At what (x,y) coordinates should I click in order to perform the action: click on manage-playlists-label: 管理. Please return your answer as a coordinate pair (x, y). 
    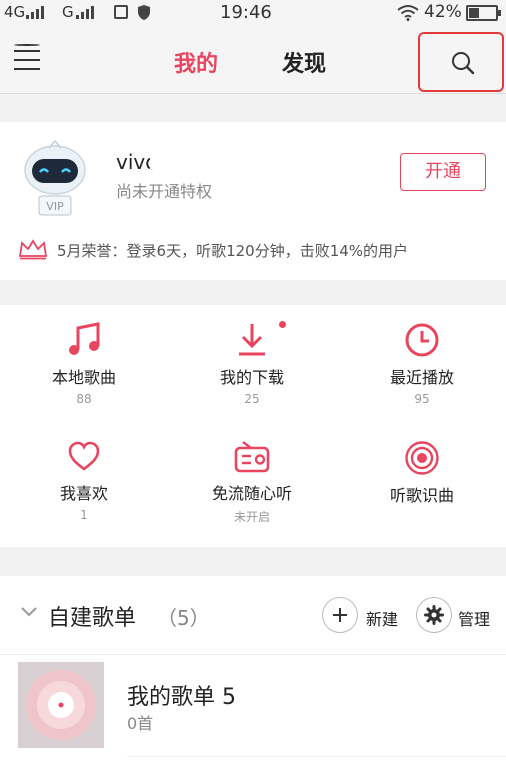
    Looking at the image, I should click on (474, 618).